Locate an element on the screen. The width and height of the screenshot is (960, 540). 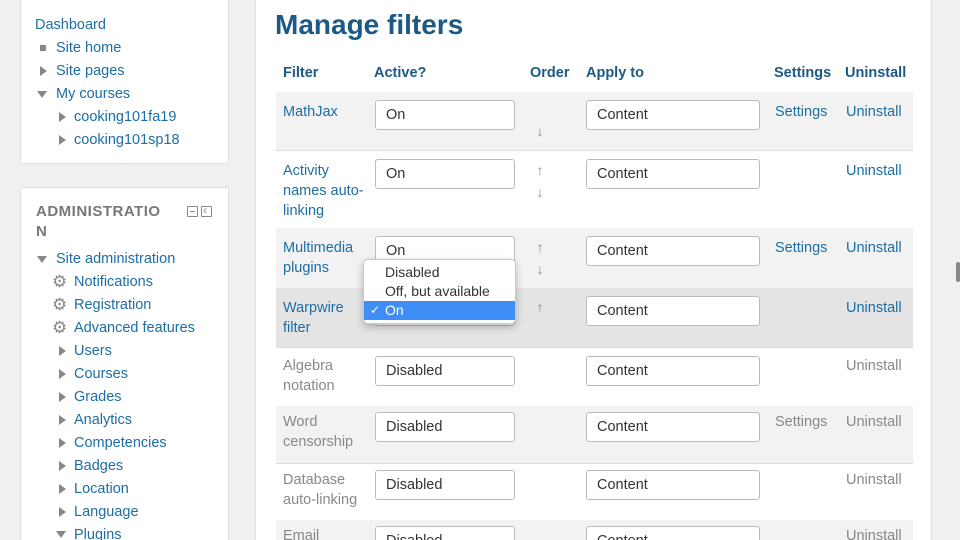
admin-item-competencies: Competencies is located at coordinates (120, 443).